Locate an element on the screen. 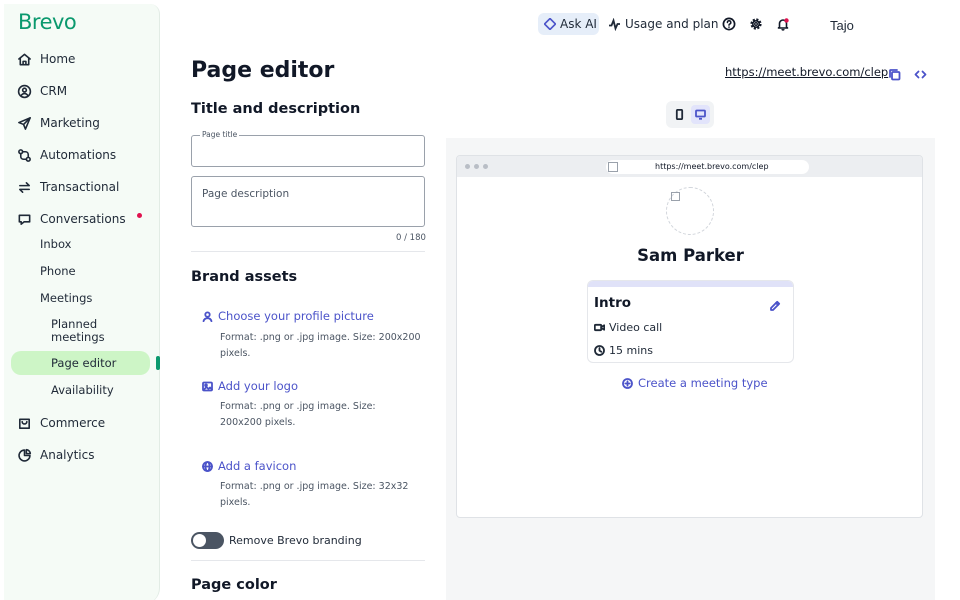  sidebar-item-analytics: Analytics is located at coordinates (55, 455).